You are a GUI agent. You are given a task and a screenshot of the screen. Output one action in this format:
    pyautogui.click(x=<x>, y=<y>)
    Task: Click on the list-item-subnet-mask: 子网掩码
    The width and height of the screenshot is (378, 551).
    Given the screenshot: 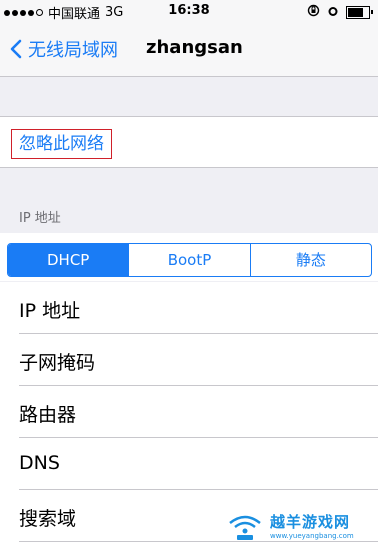 What is the action you would take?
    pyautogui.click(x=189, y=360)
    